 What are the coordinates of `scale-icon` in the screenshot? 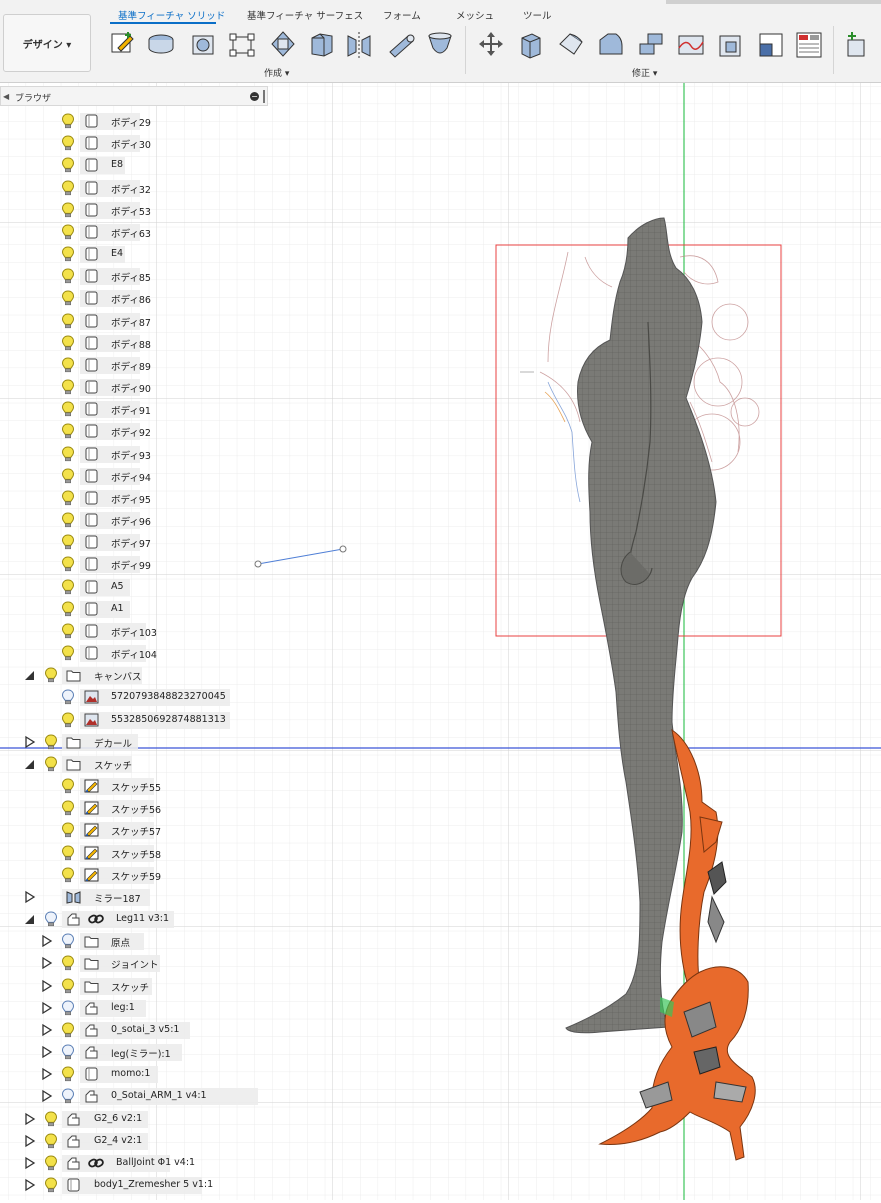 It's located at (731, 44).